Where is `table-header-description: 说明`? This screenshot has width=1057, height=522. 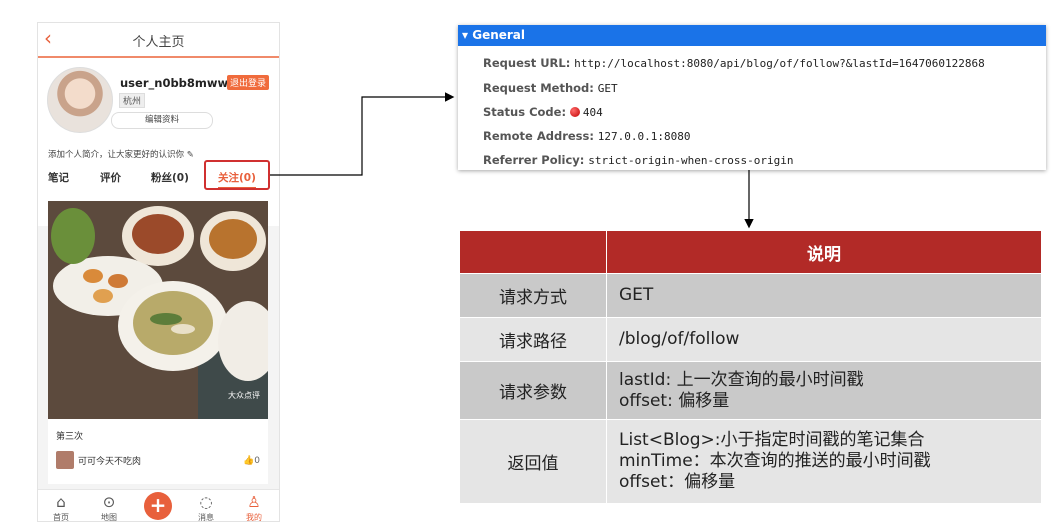
table-header-description: 说明 is located at coordinates (824, 252).